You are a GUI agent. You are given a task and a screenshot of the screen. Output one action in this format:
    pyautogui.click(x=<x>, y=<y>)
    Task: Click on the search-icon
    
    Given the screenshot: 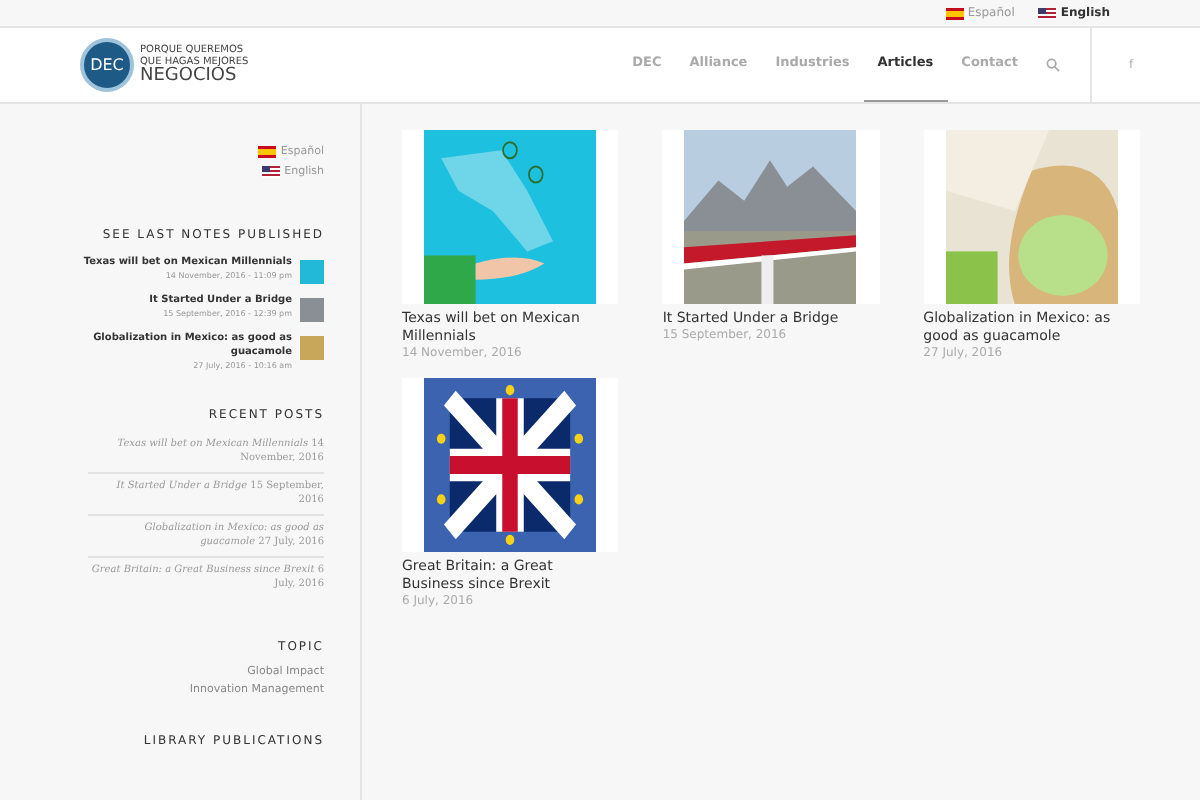 What is the action you would take?
    pyautogui.click(x=1053, y=65)
    